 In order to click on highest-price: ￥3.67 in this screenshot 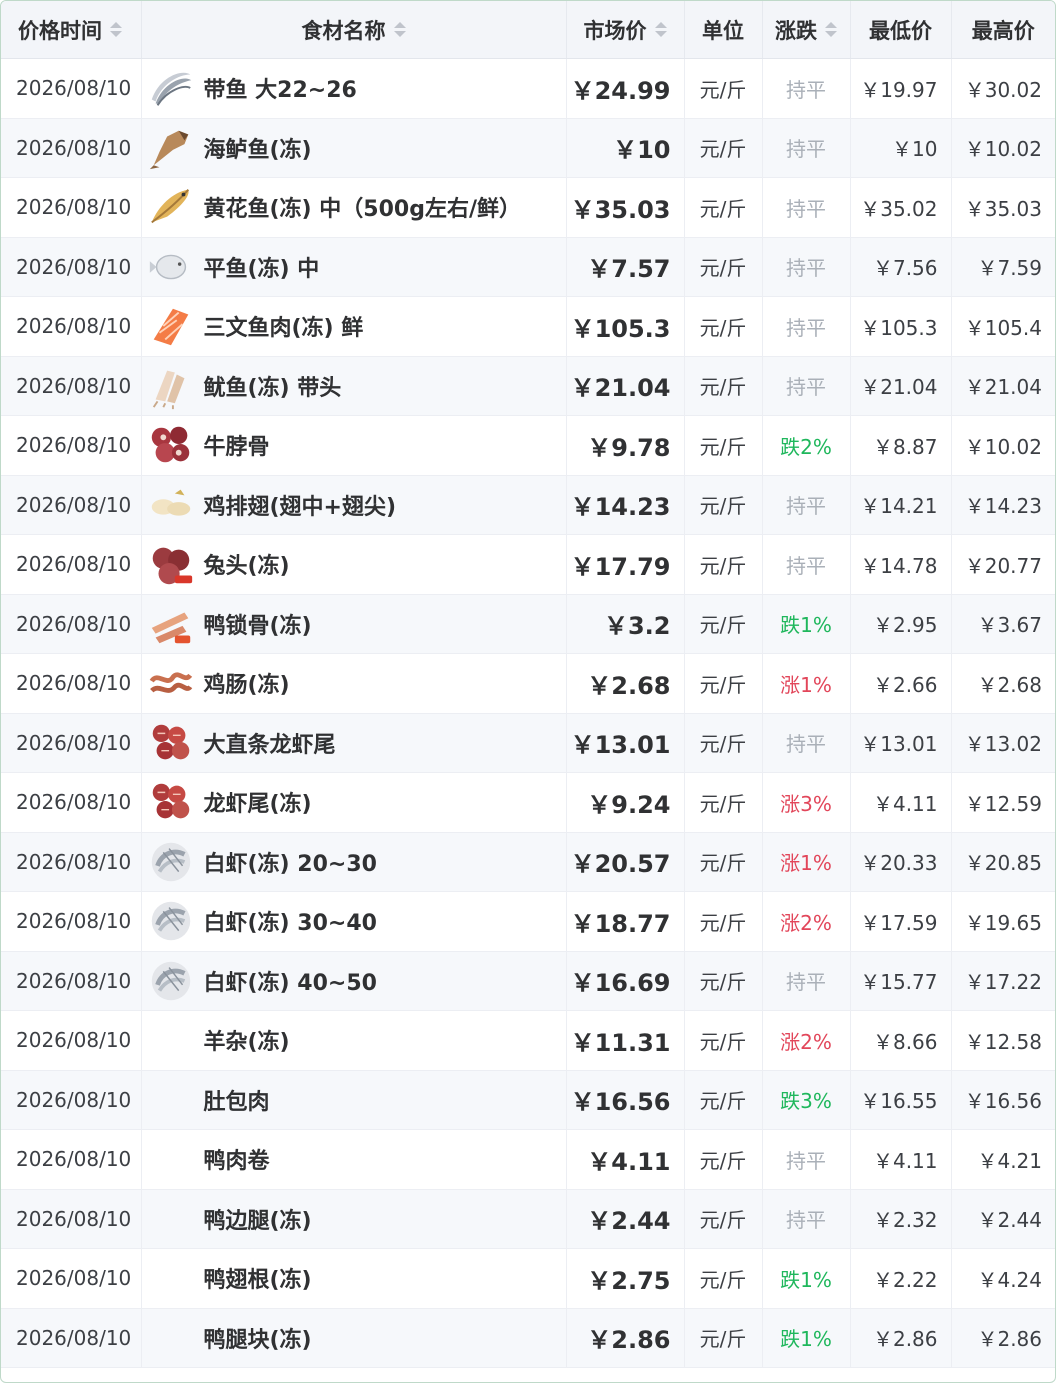, I will do `click(1003, 624)`.